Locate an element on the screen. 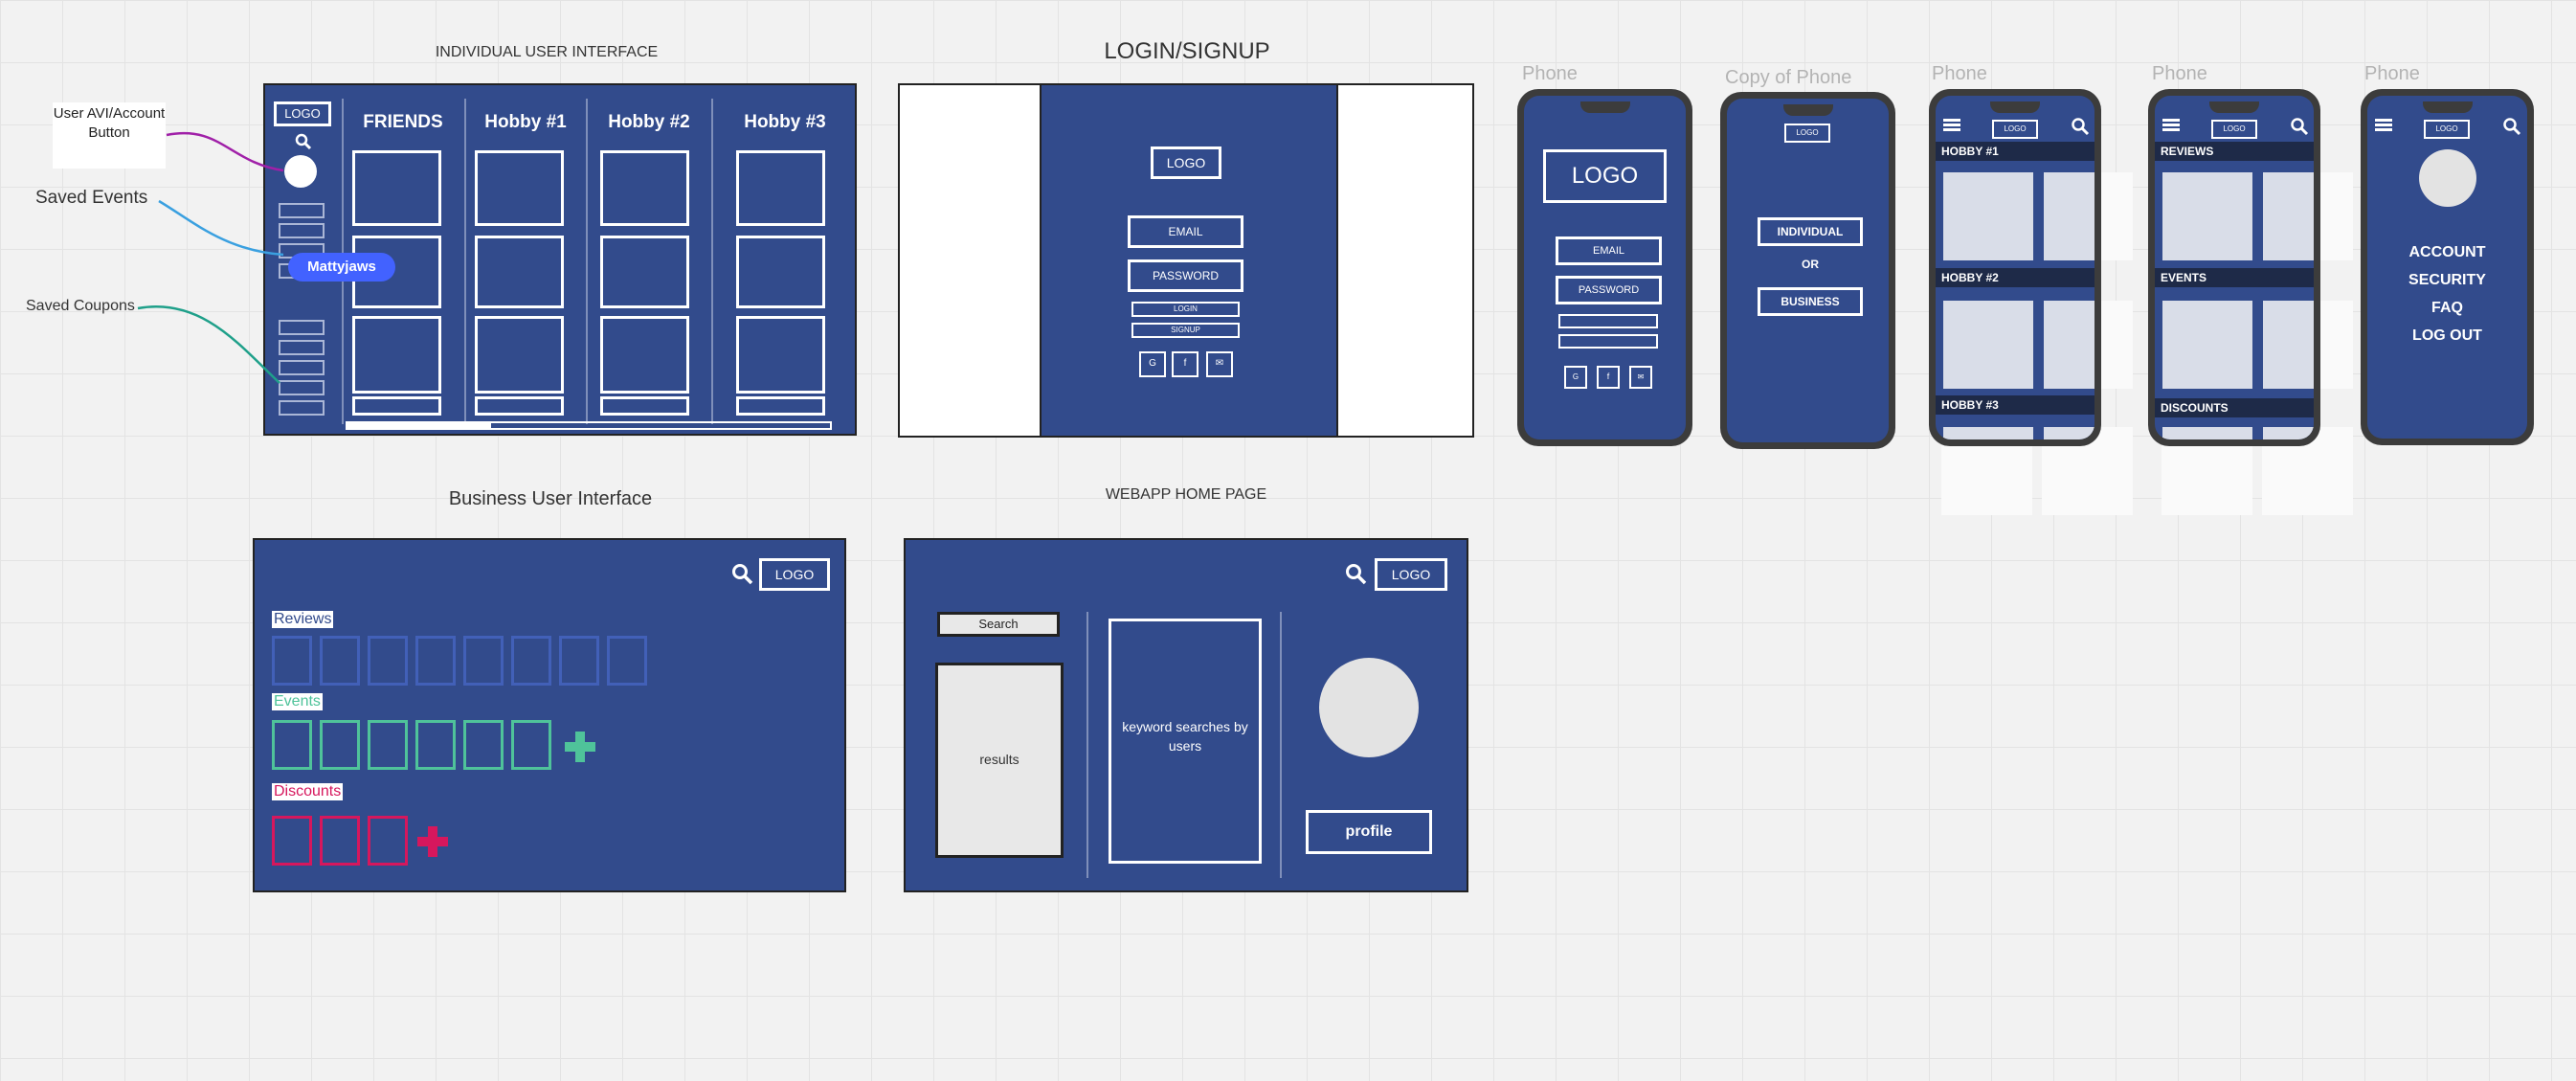 Image resolution: width=2576 pixels, height=1081 pixels. signup-button is located at coordinates (1608, 342).